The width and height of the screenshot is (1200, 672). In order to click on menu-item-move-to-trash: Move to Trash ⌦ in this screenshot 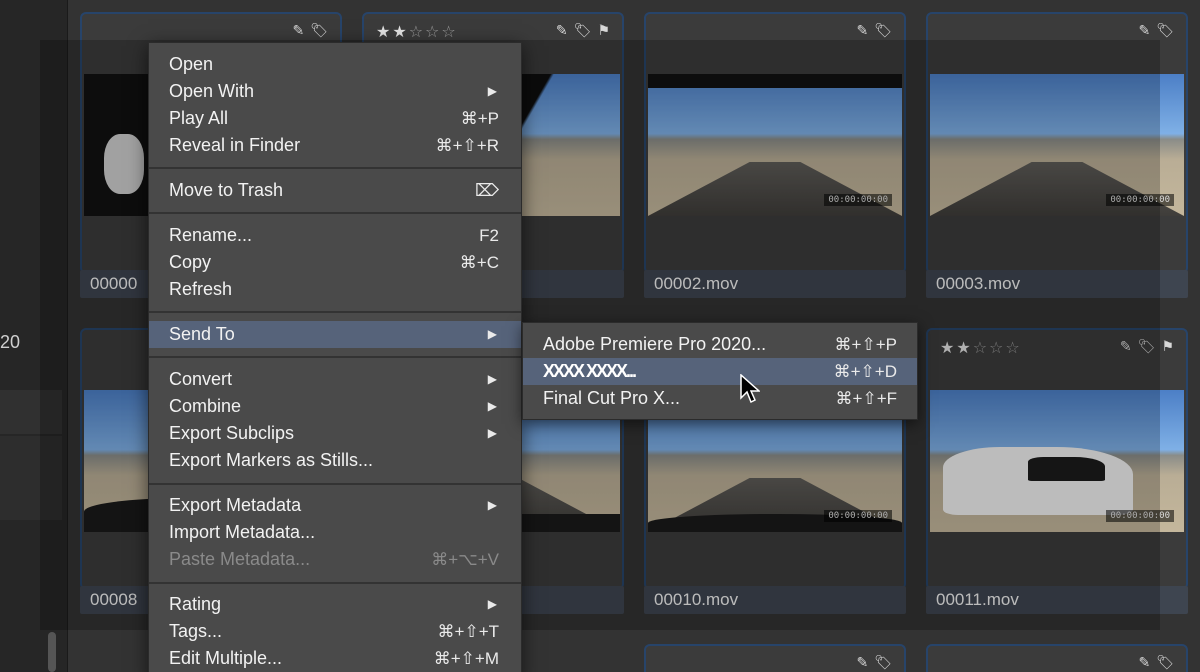, I will do `click(335, 190)`.